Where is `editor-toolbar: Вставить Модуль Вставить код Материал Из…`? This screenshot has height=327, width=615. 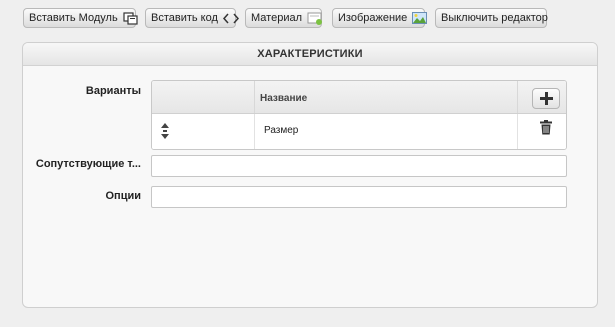
editor-toolbar: Вставить Модуль Вставить код Материал Из… is located at coordinates (307, 18).